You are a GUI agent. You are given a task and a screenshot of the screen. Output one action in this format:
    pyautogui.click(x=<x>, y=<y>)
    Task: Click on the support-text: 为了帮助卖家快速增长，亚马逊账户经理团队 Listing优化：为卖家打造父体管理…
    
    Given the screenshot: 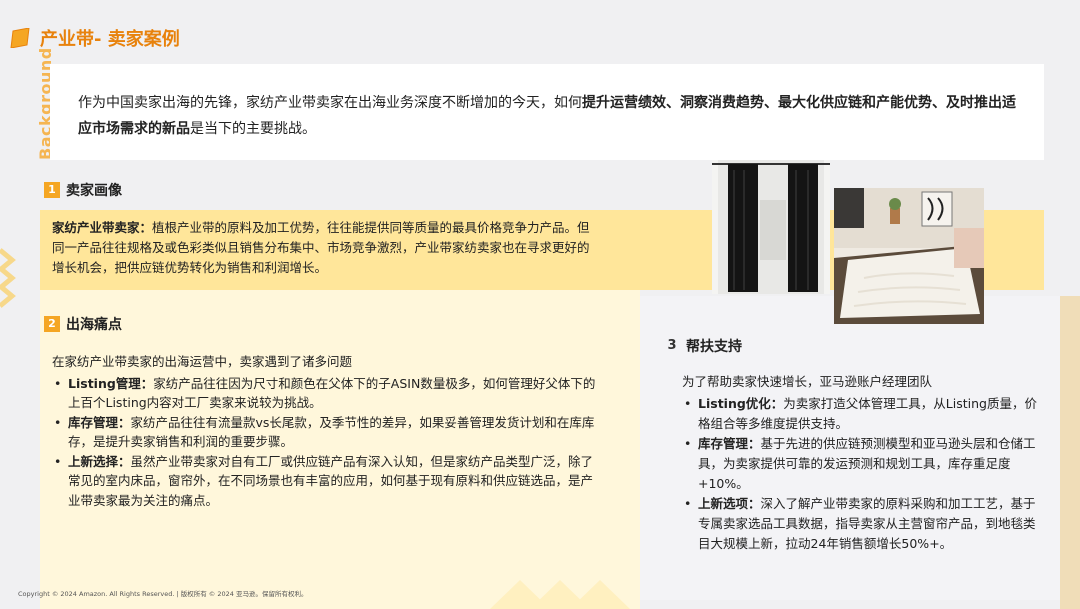 What is the action you would take?
    pyautogui.click(x=860, y=463)
    